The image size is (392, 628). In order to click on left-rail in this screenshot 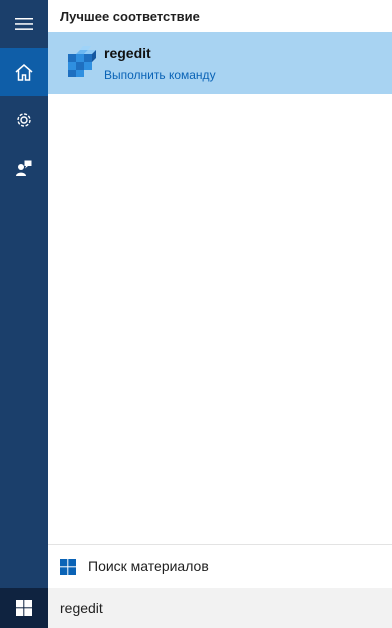, I will do `click(24, 294)`.